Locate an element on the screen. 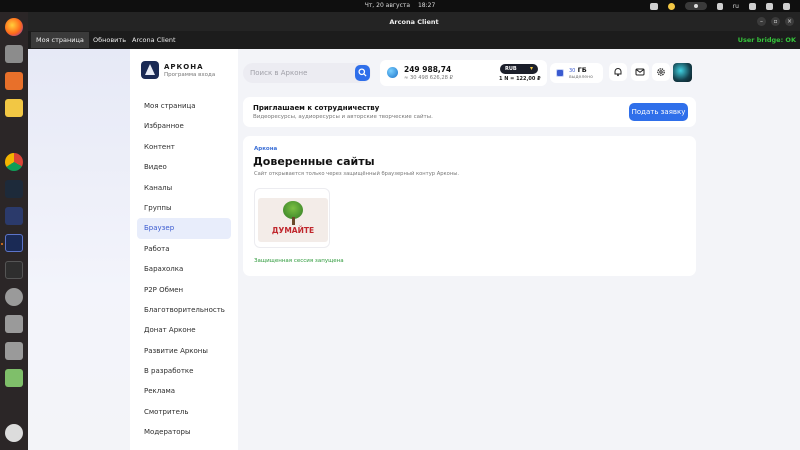 The image size is (800, 450). tray-app-icon is located at coordinates (653, 6).